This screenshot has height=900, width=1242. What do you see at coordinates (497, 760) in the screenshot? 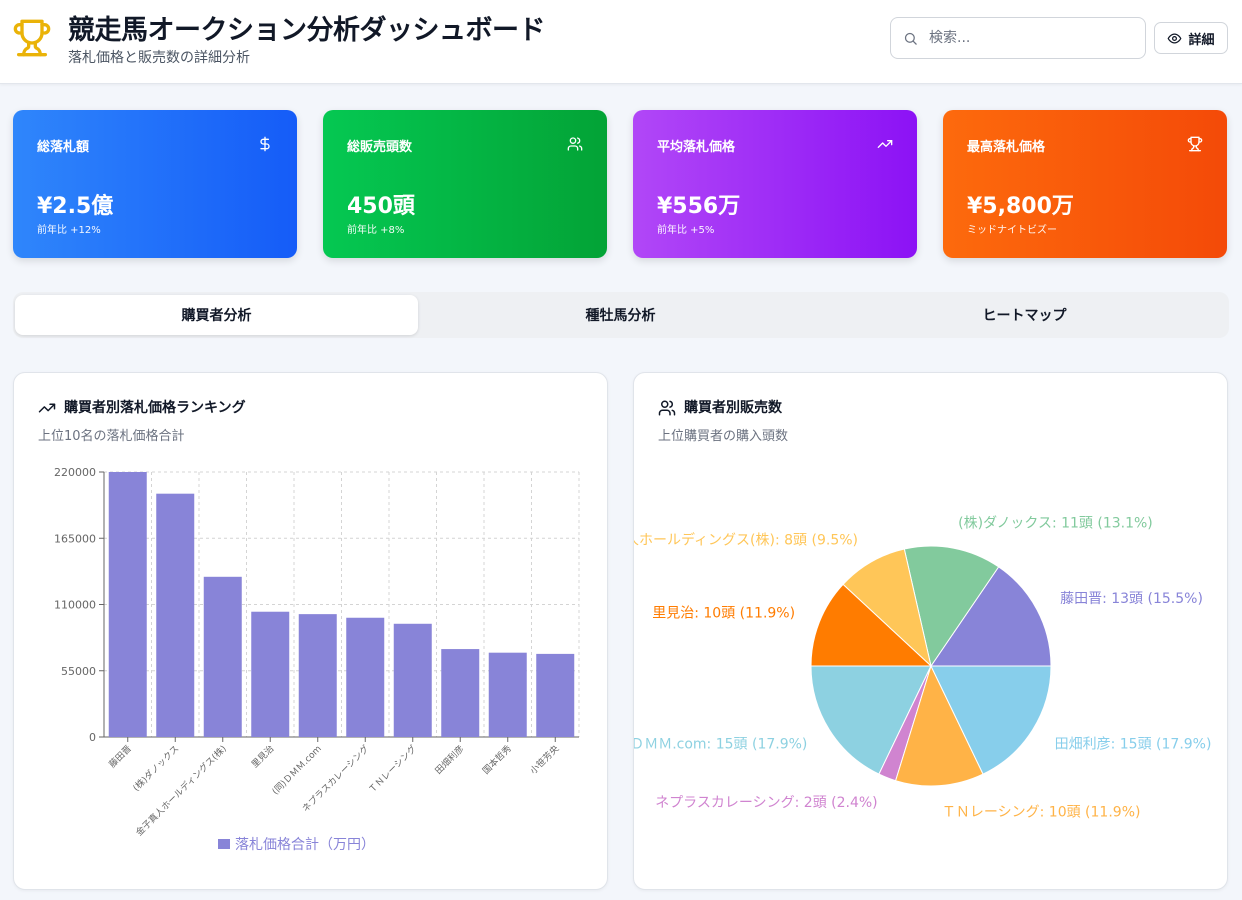
I see `x-tick-label: 国本哲秀` at bounding box center [497, 760].